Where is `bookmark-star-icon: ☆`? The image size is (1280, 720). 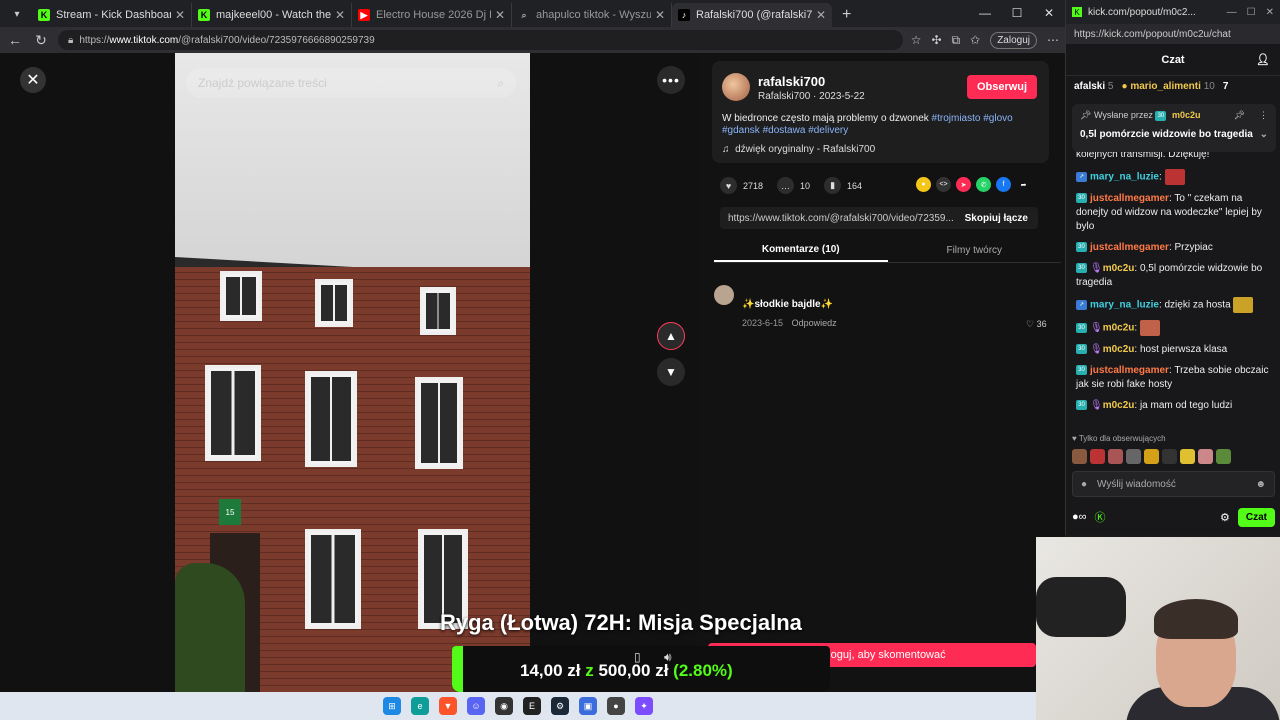 bookmark-star-icon: ☆ is located at coordinates (916, 40).